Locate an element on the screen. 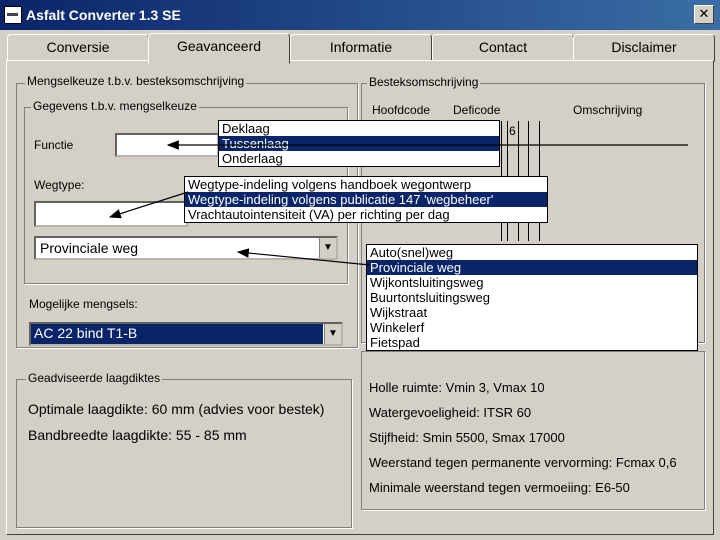 This screenshot has width=720, height=540. functie-field is located at coordinates (167, 145).